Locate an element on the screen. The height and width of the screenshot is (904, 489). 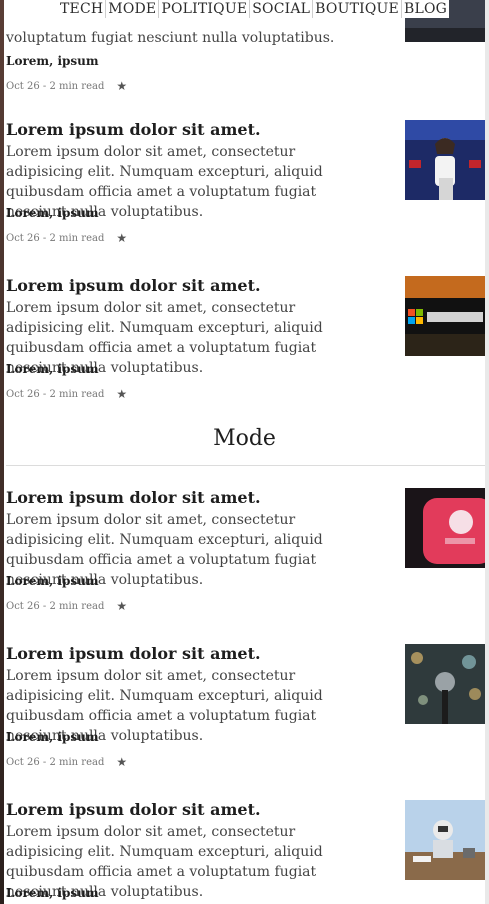
nav-tech: TECH is located at coordinates (82, 9).